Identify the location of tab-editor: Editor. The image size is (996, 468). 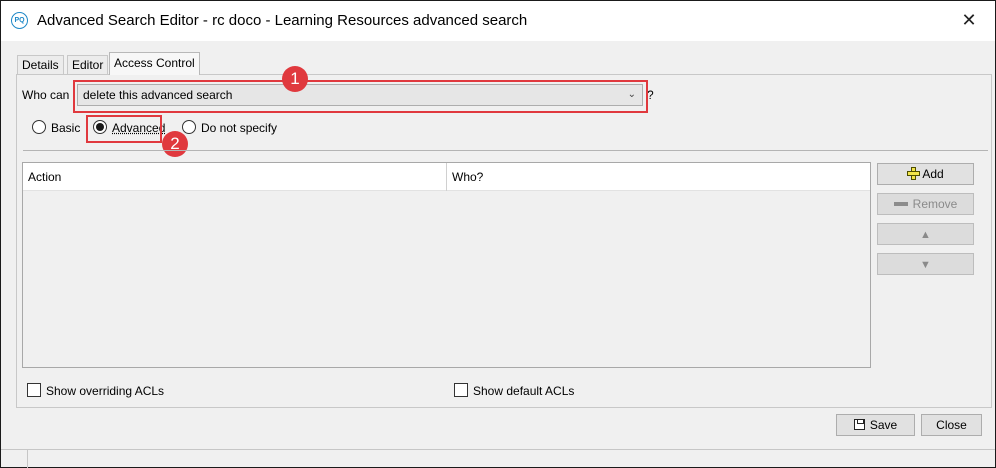
(88, 64).